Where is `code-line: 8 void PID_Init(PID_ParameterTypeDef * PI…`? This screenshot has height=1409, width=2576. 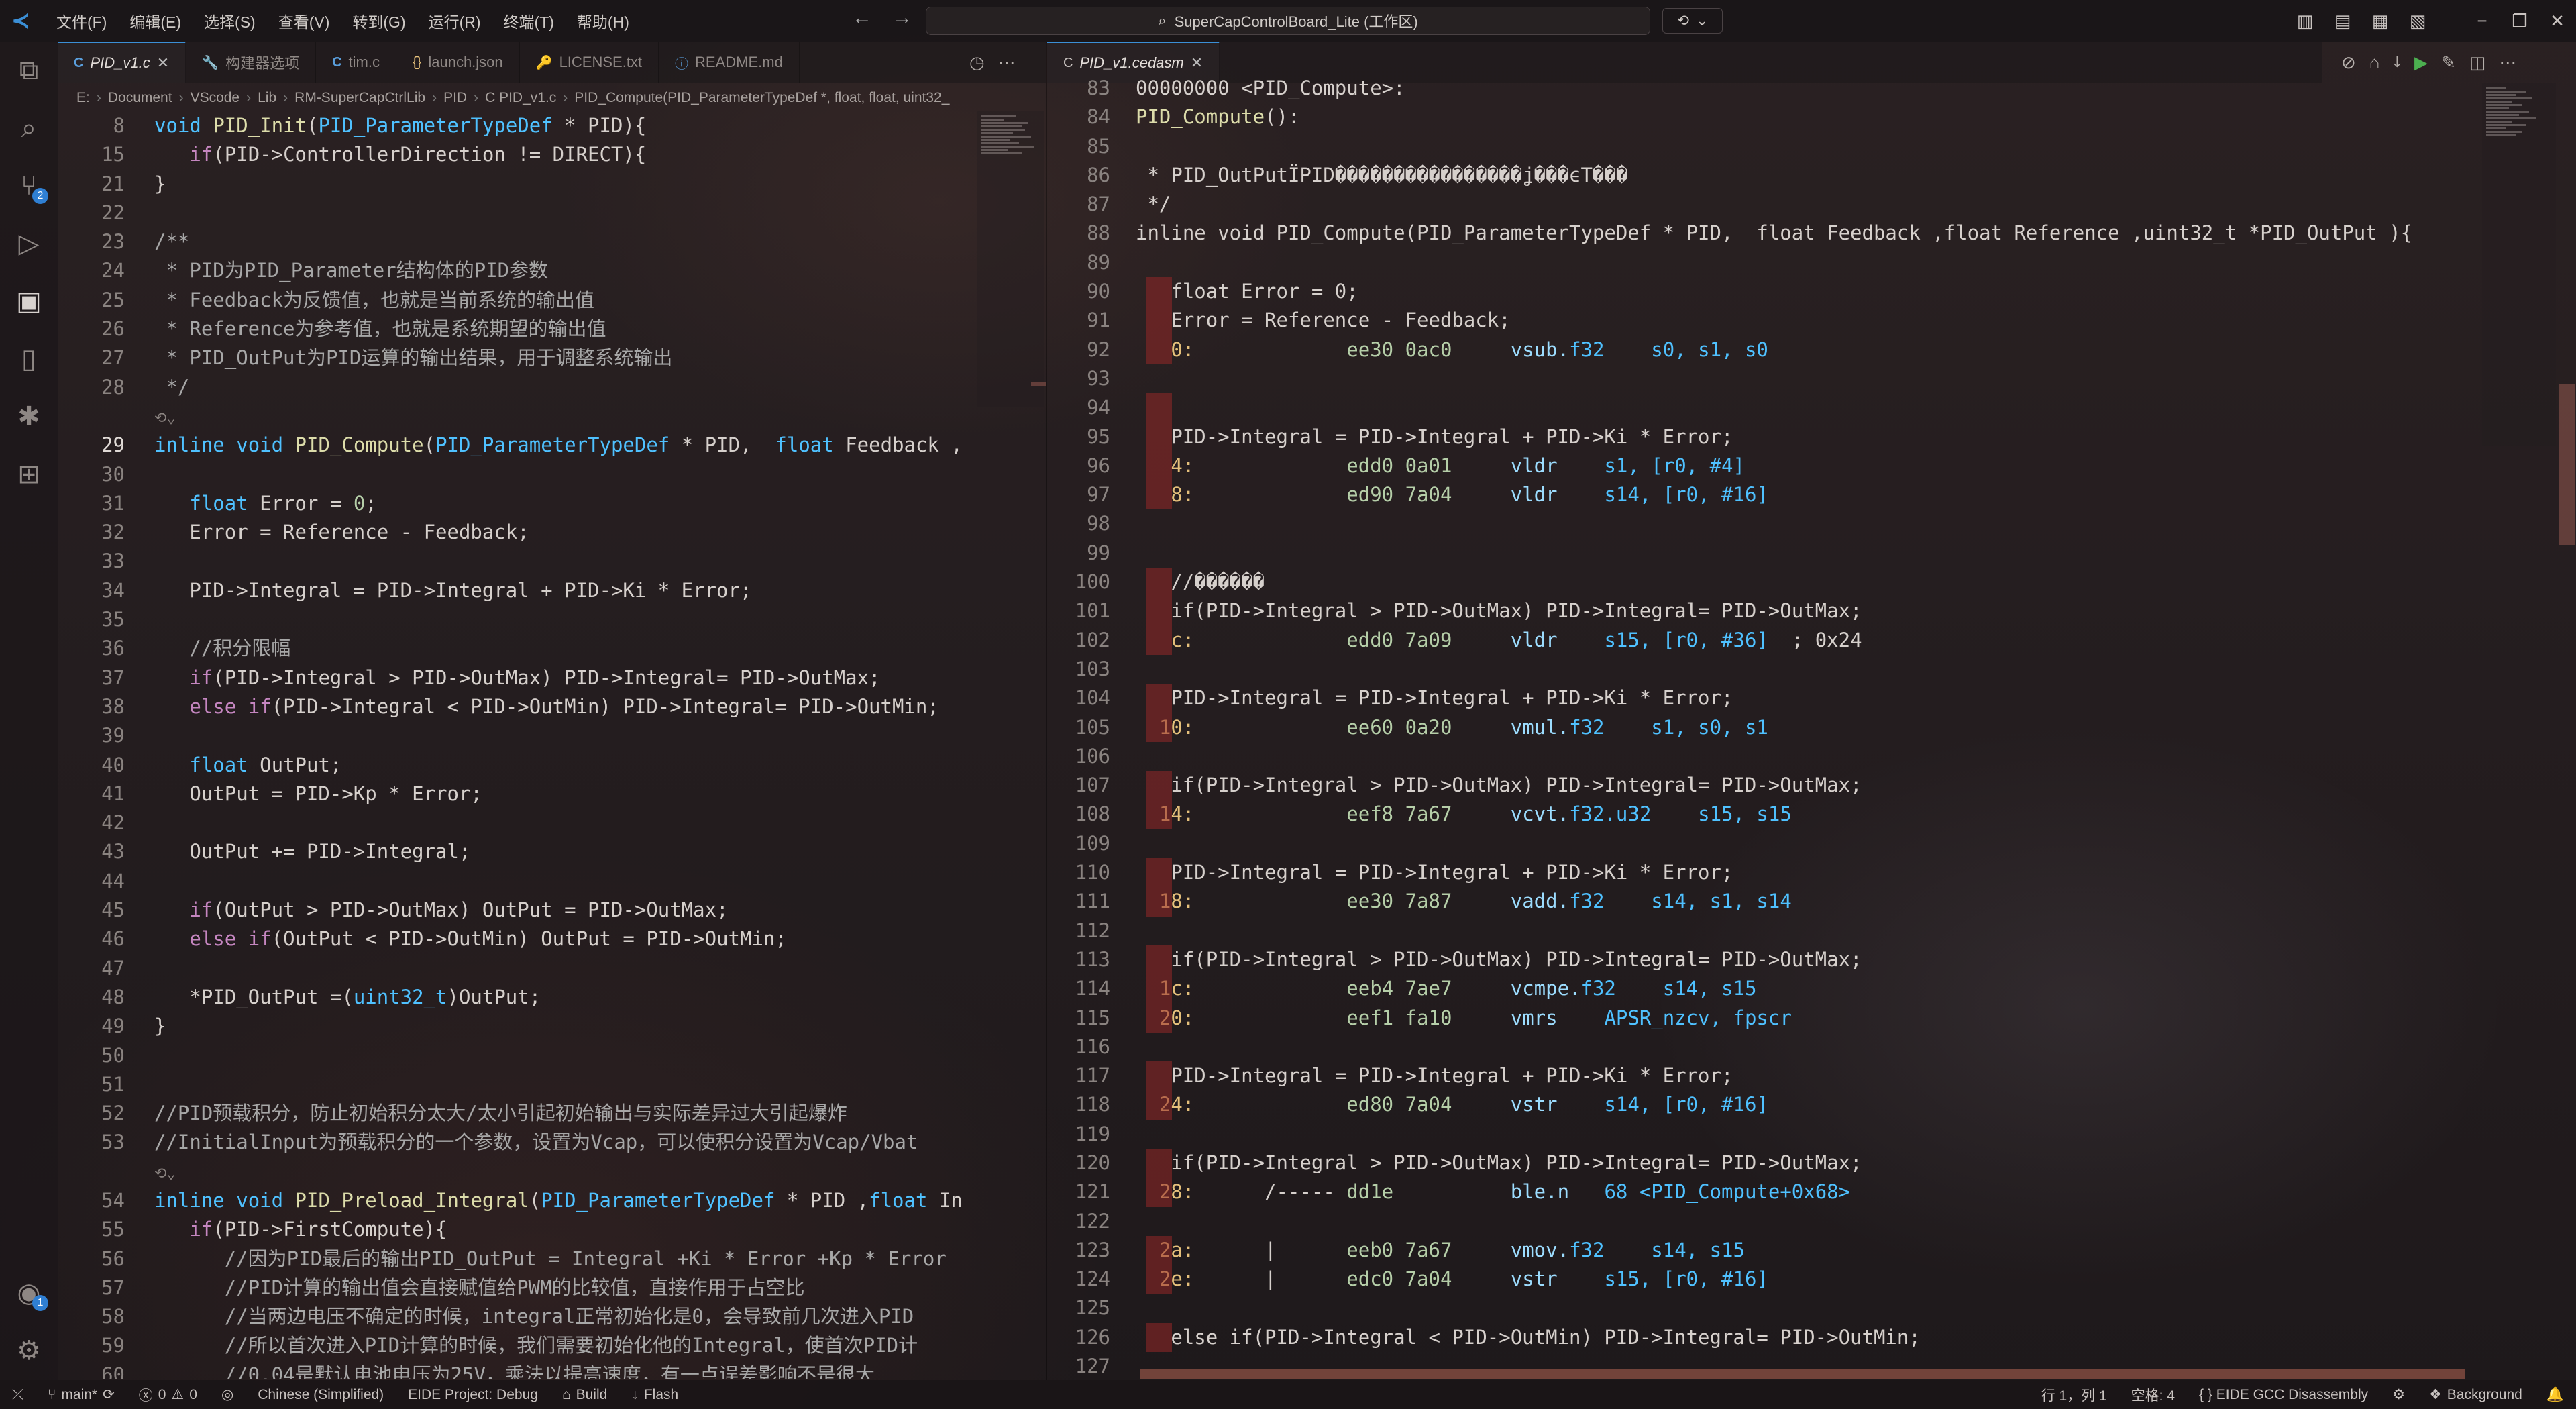 code-line: 8 void PID_Init(PID_ParameterTypeDef * PI… is located at coordinates (520, 125).